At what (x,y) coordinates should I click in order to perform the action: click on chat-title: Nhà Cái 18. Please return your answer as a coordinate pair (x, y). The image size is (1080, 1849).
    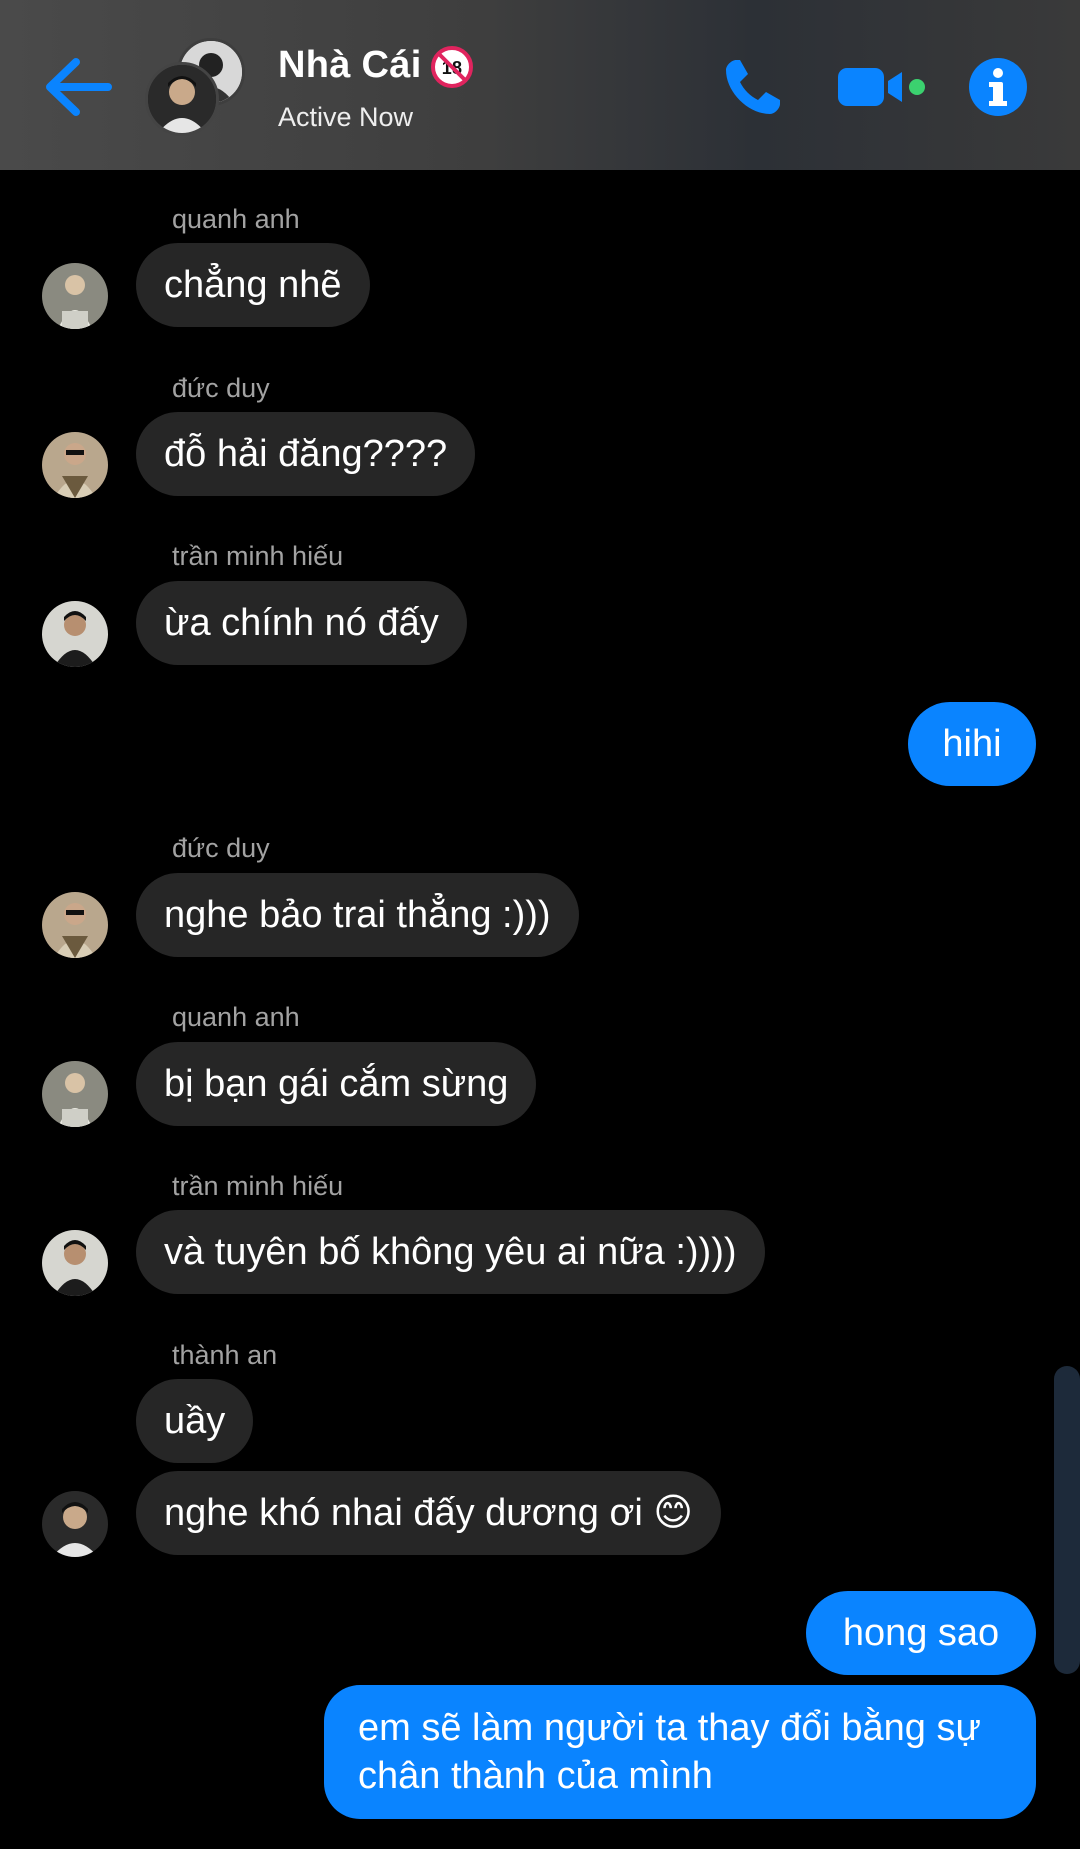
    Looking at the image, I should click on (376, 66).